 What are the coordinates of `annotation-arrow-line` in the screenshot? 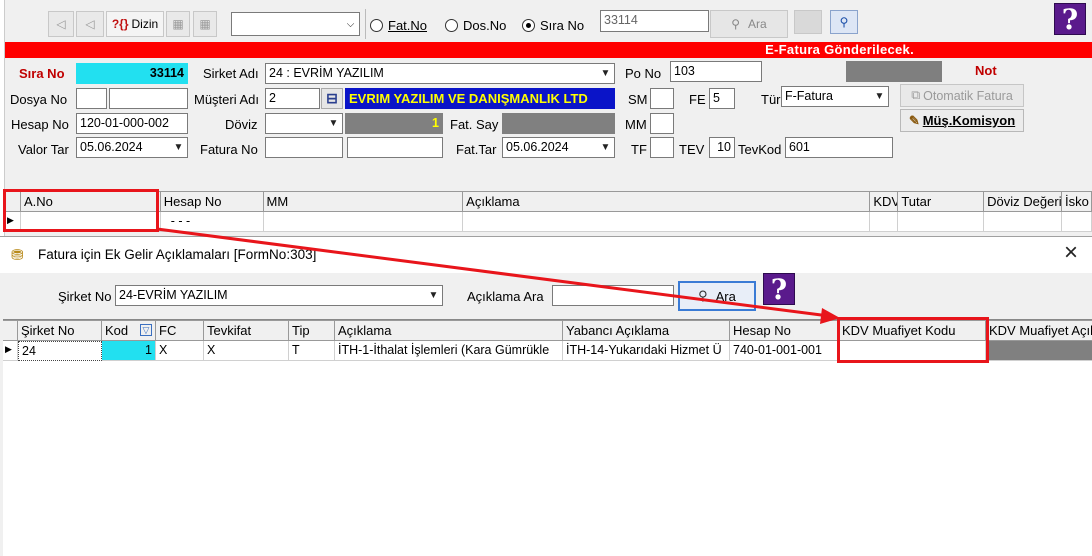 It's located at (493, 272).